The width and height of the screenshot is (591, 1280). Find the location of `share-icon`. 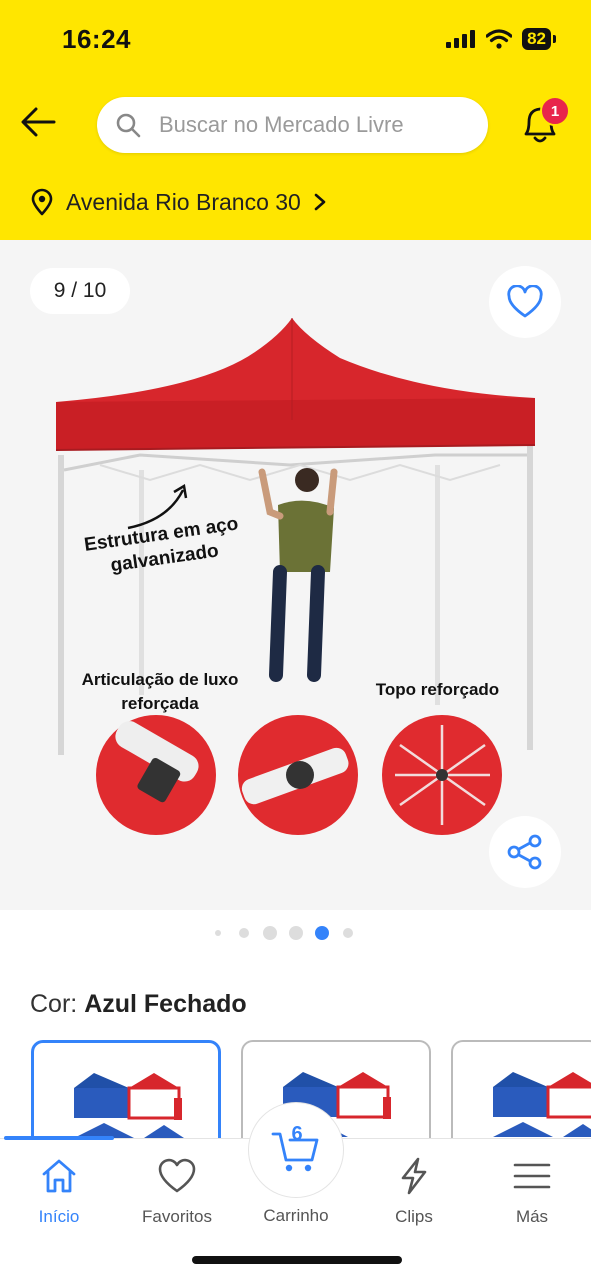

share-icon is located at coordinates (524, 852).